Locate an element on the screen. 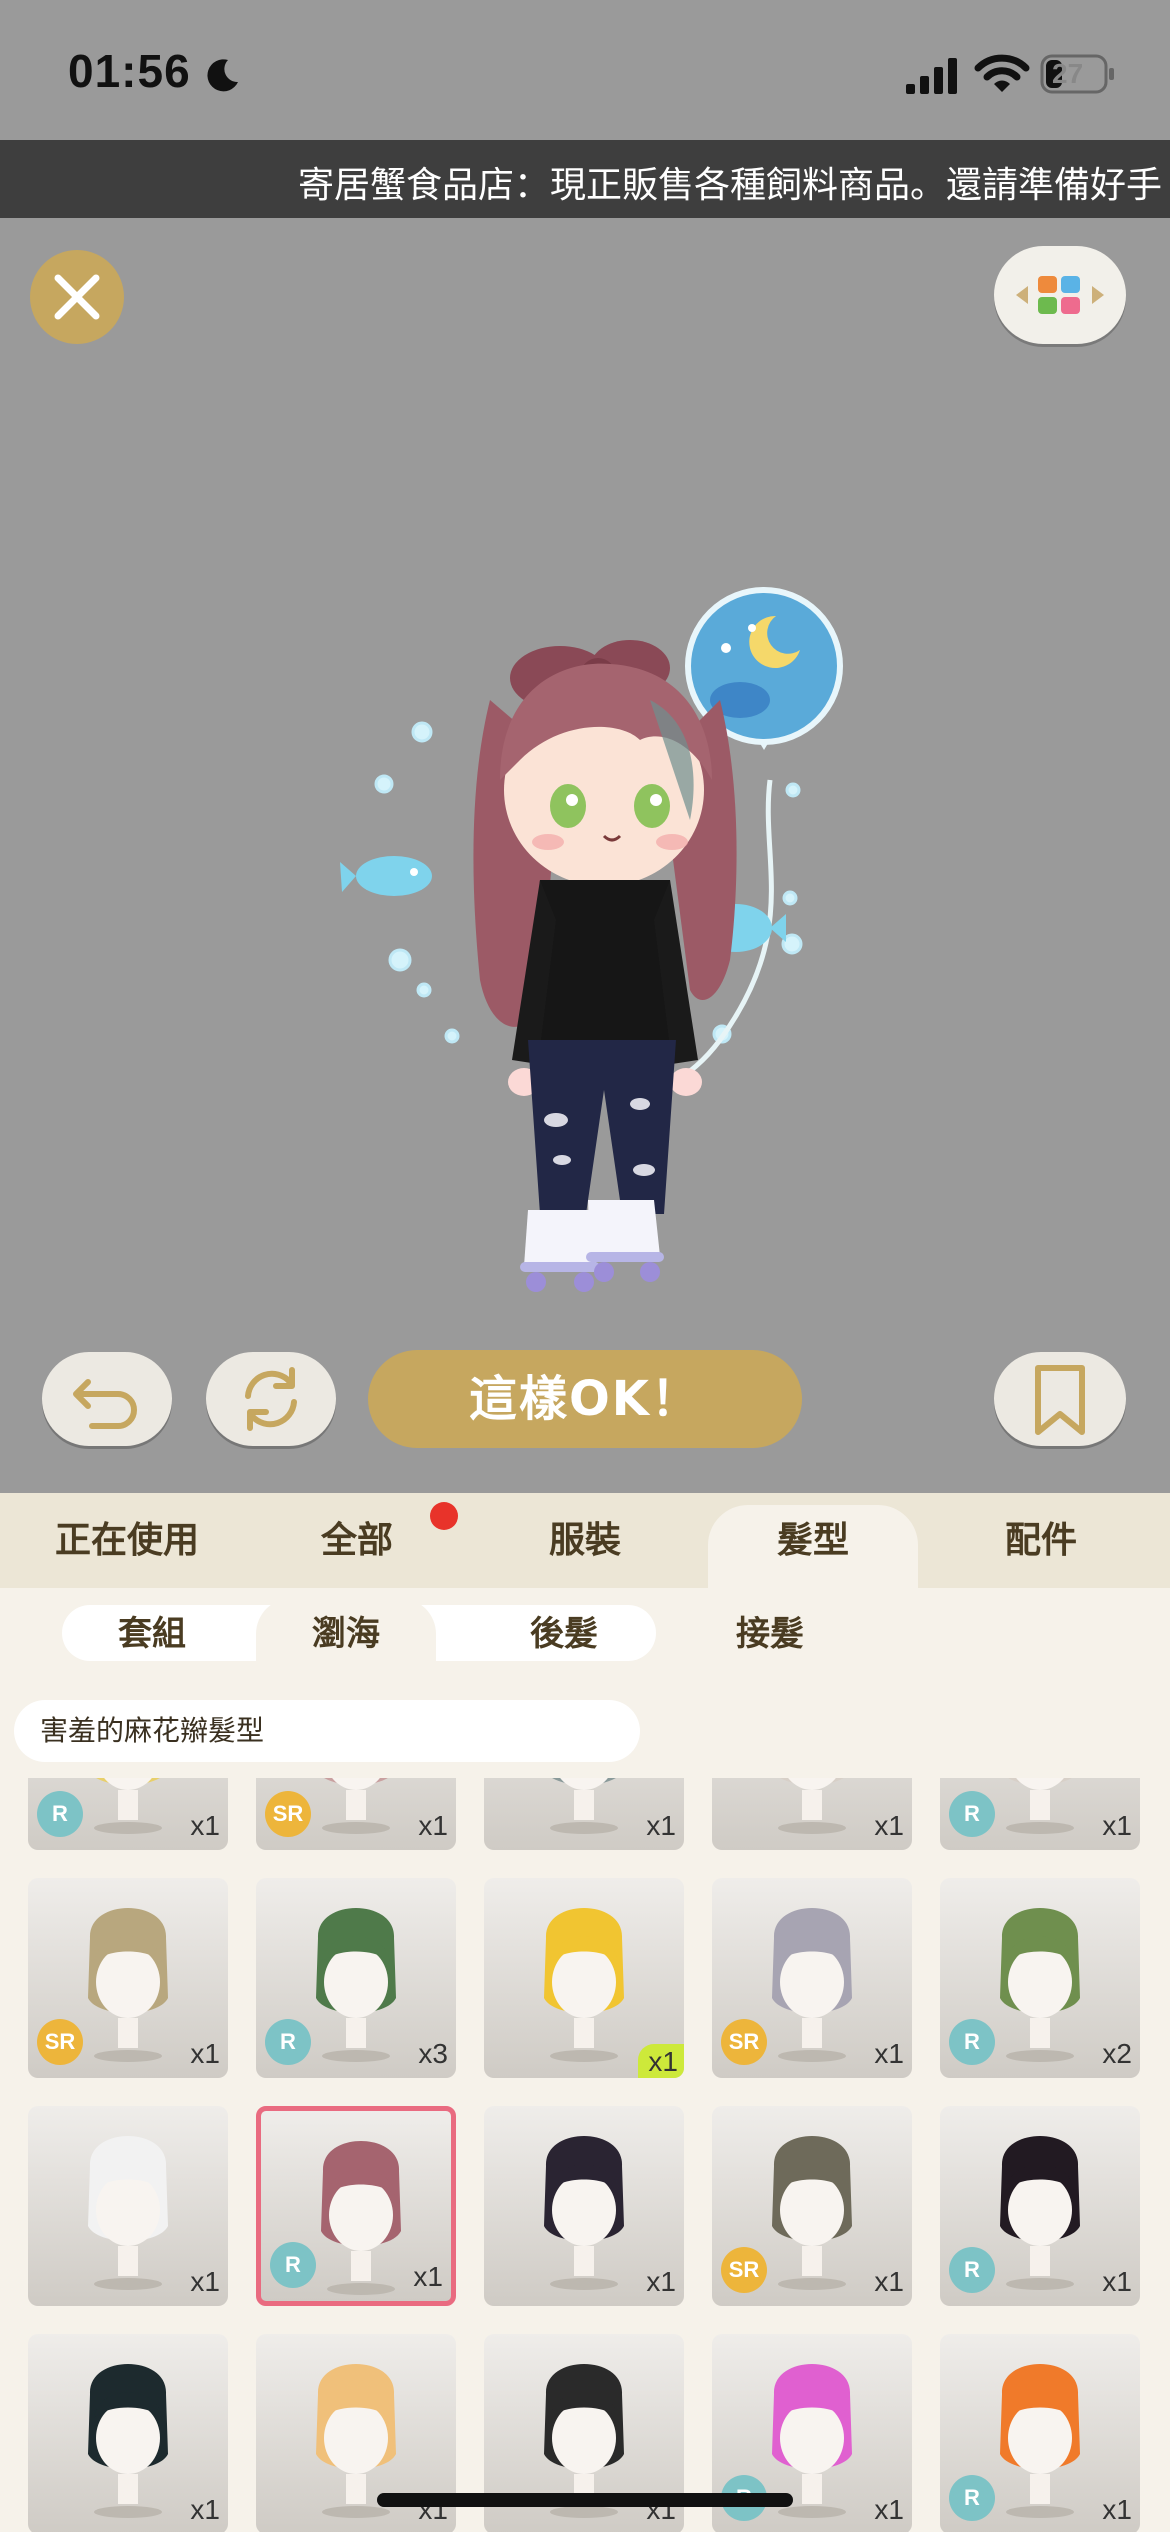 The height and width of the screenshot is (2532, 1170). avatar-character is located at coordinates (591, 939).